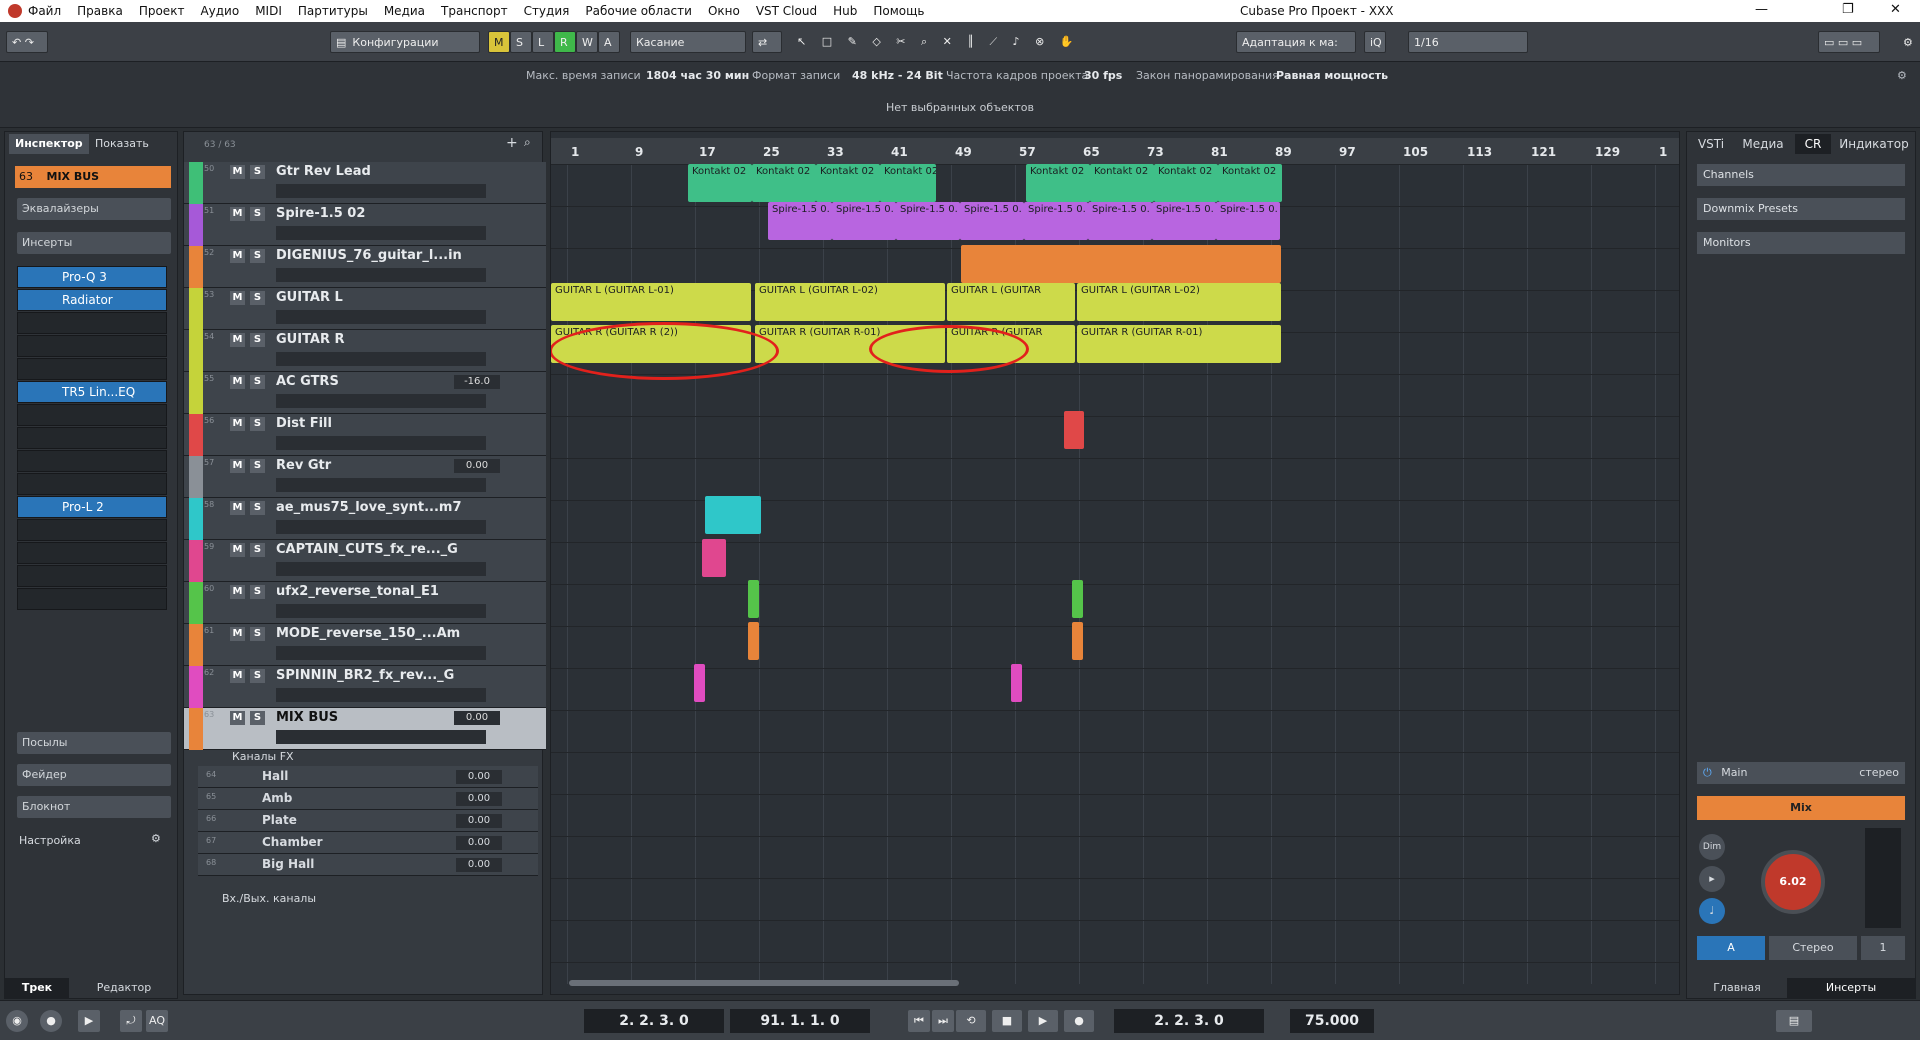  Describe the element at coordinates (845, 11) in the screenshot. I see `menu-item: Hub` at that location.